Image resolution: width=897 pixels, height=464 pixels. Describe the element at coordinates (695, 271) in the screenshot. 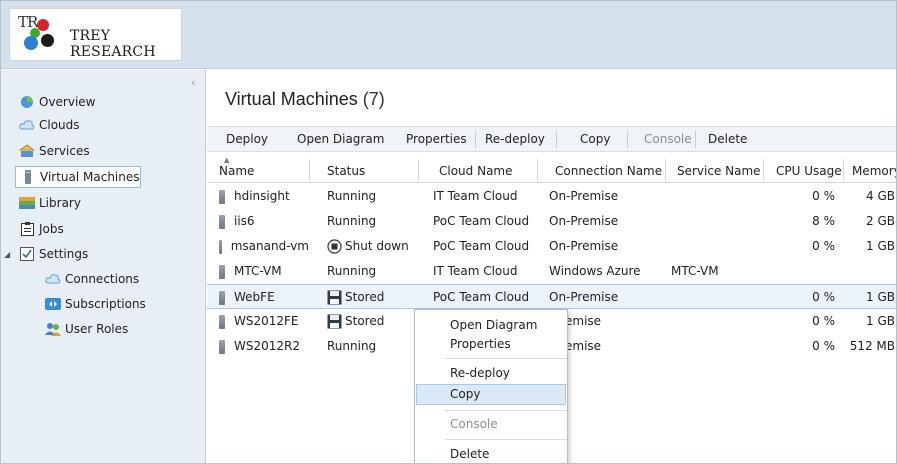

I see `cell-text: MTC-VM` at that location.